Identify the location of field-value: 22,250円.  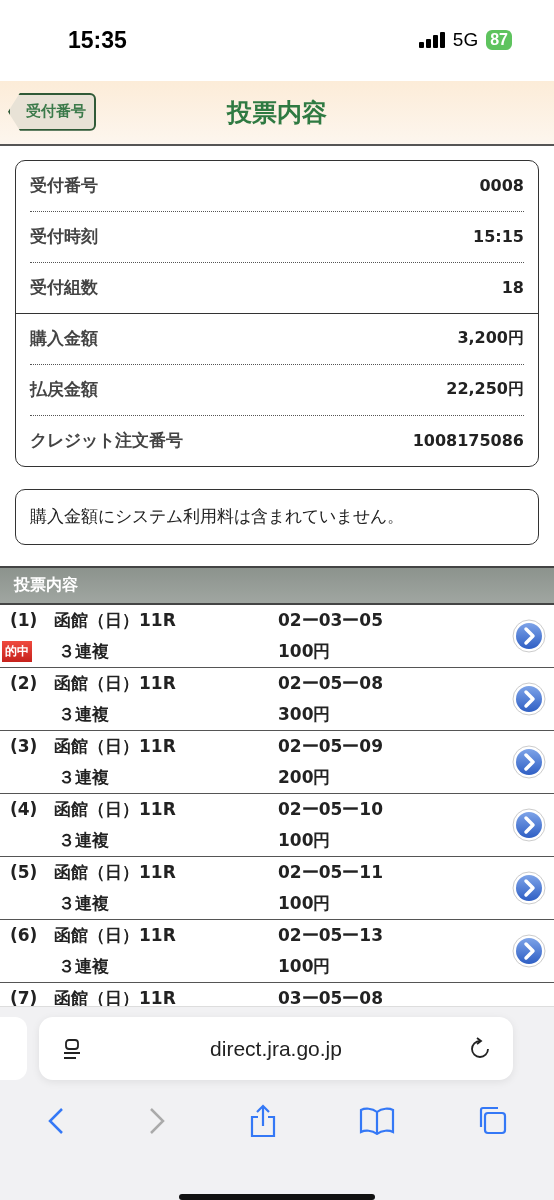
(485, 390).